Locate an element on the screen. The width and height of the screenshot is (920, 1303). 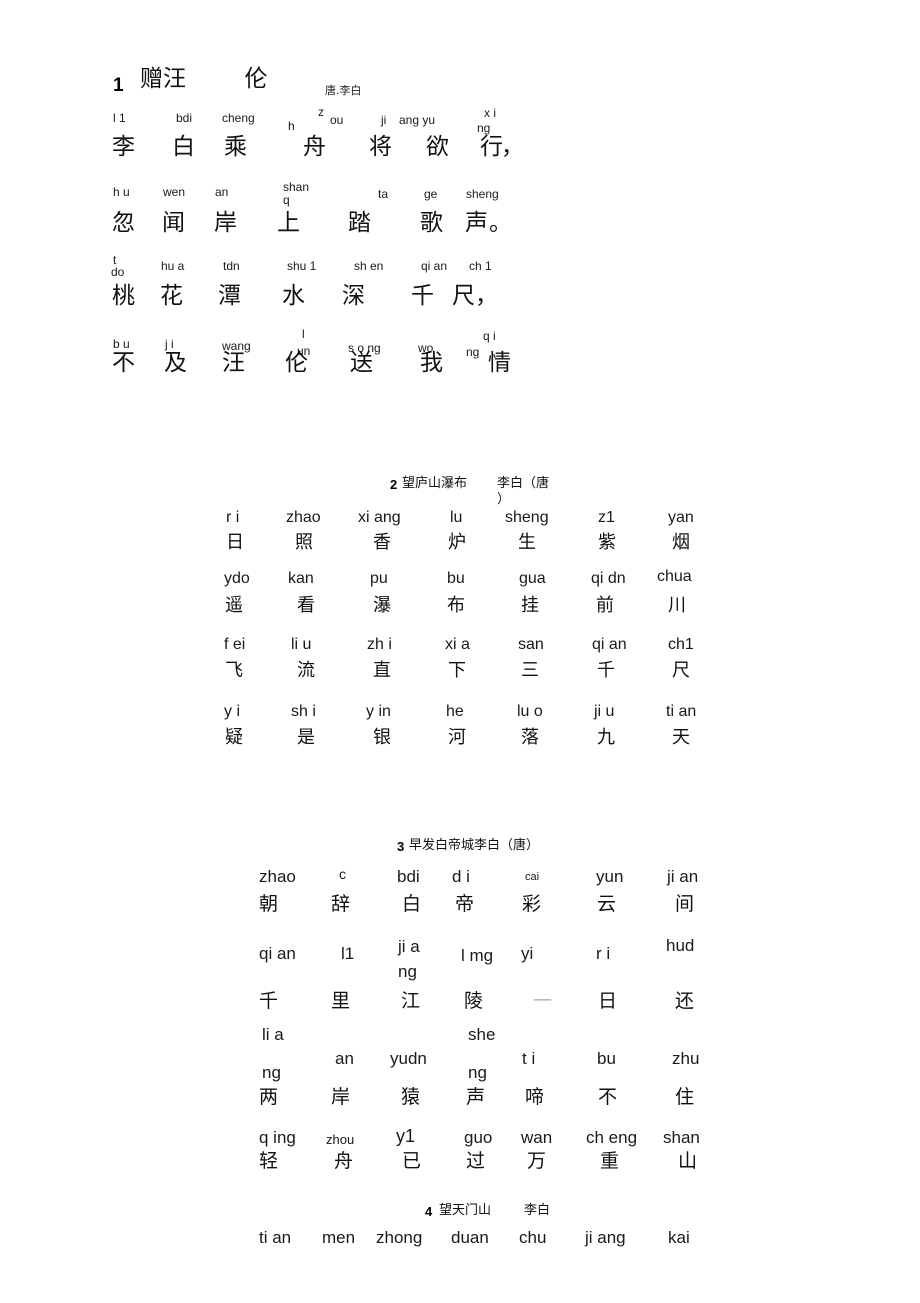
han-char: 千 is located at coordinates (606, 670).